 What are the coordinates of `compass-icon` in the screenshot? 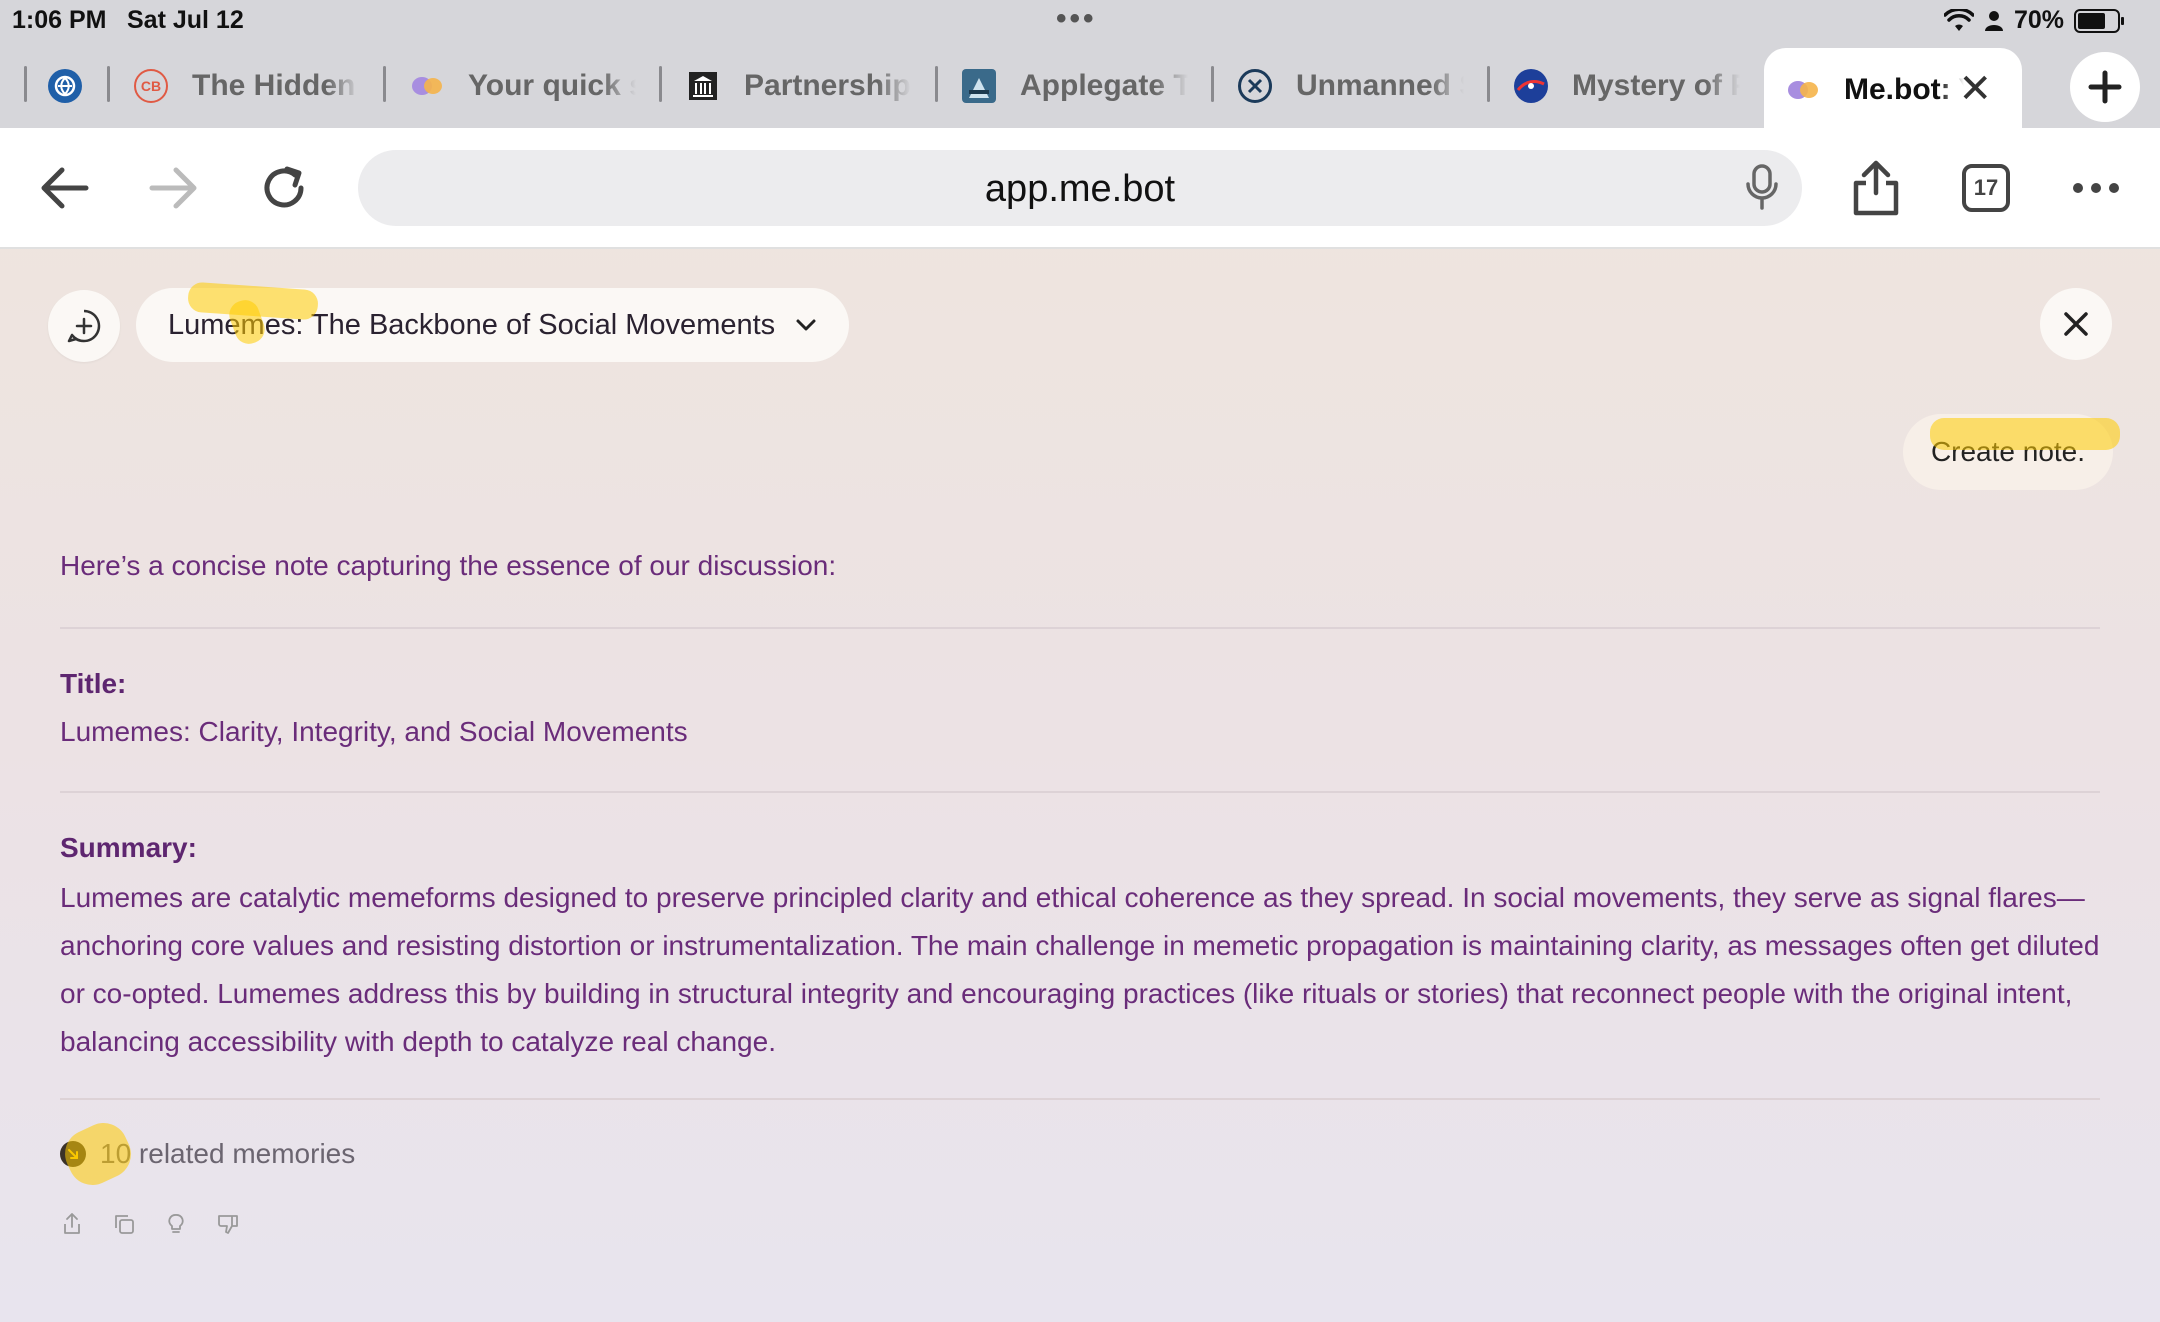 It's located at (1255, 86).